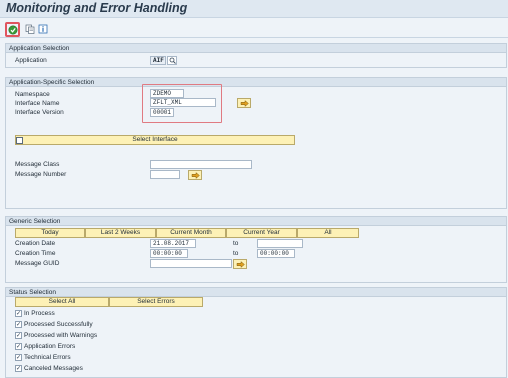  Describe the element at coordinates (236, 243) in the screenshot. I see `creation-date-to-label: to` at that location.